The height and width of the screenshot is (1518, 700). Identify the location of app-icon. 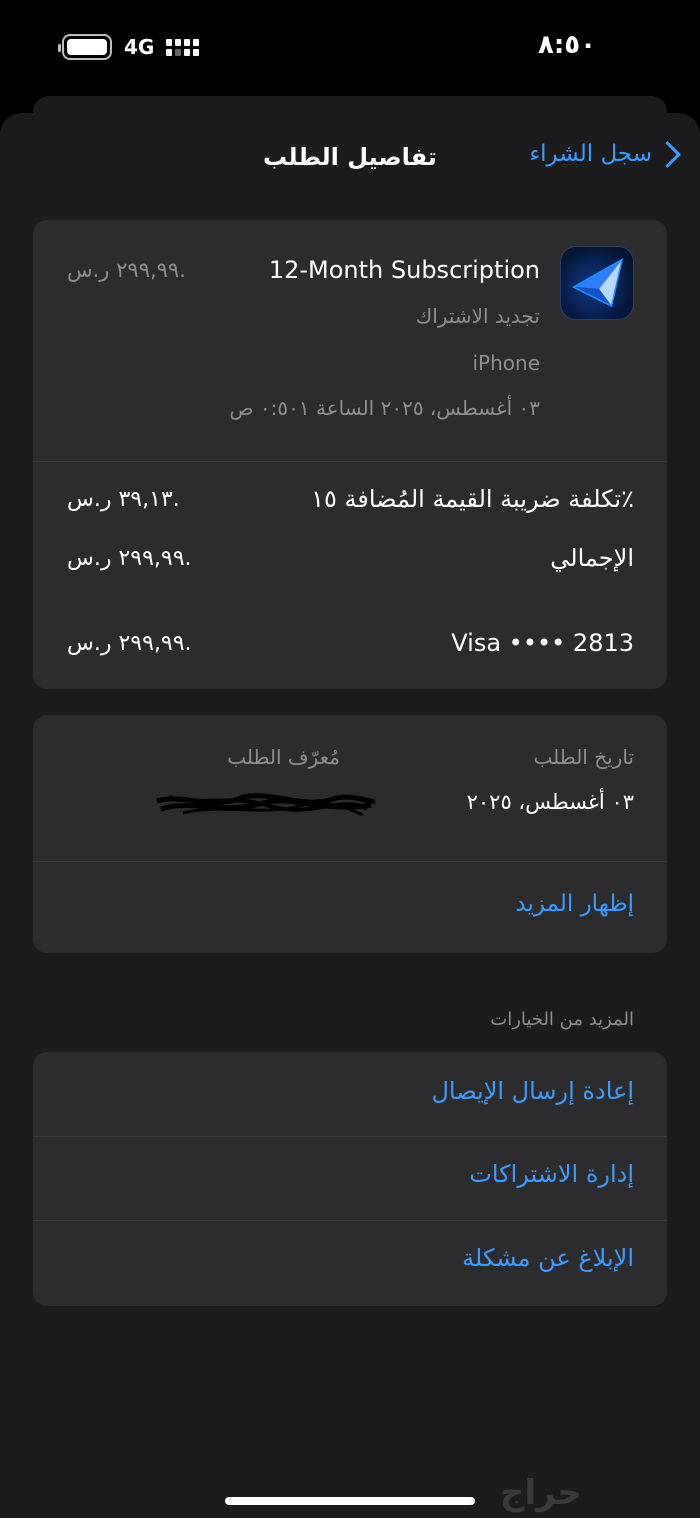
(597, 283).